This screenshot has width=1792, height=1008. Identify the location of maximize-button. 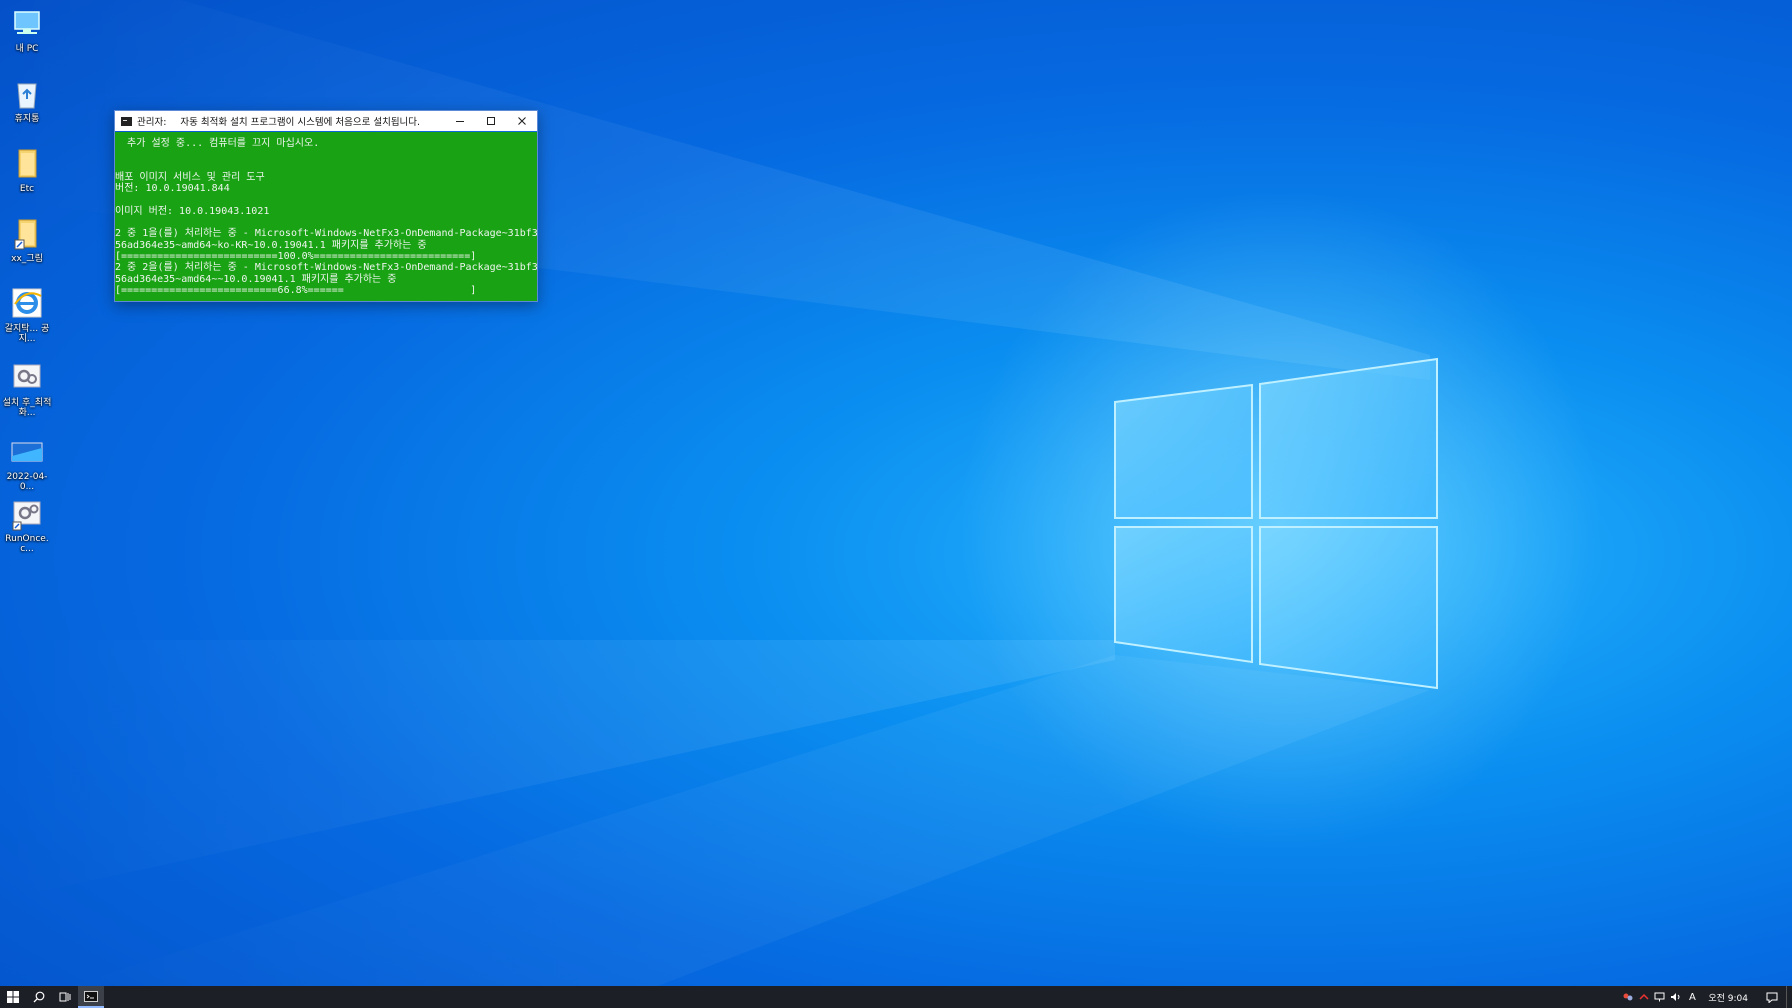
(490, 121).